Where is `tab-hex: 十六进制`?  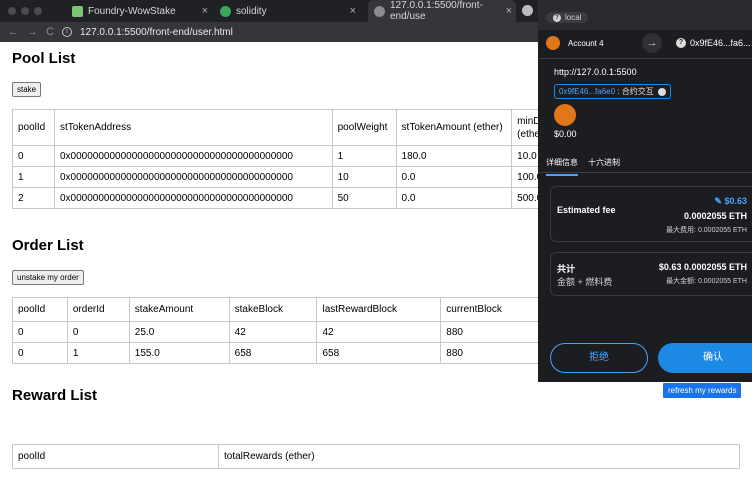
tab-hex: 十六进制 is located at coordinates (604, 162).